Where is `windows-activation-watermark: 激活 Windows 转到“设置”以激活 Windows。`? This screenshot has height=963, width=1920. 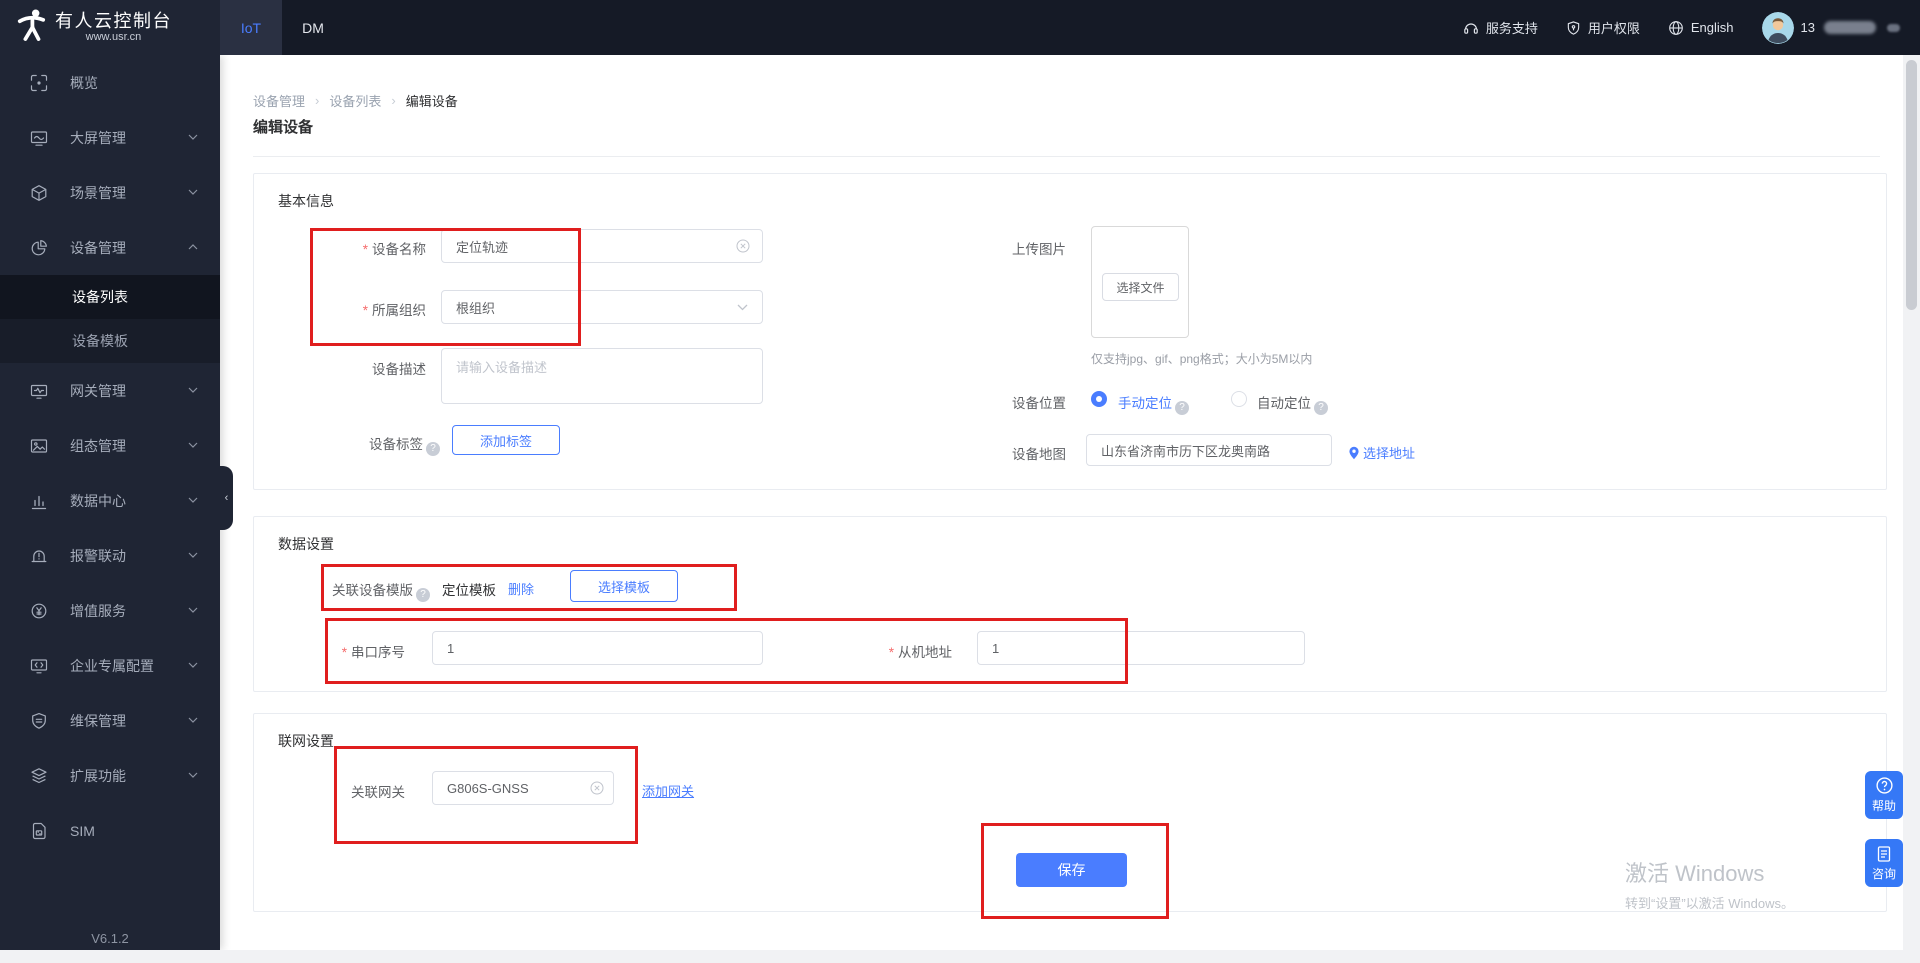 windows-activation-watermark: 激活 Windows 转到“设置”以激活 Windows。 is located at coordinates (1710, 886).